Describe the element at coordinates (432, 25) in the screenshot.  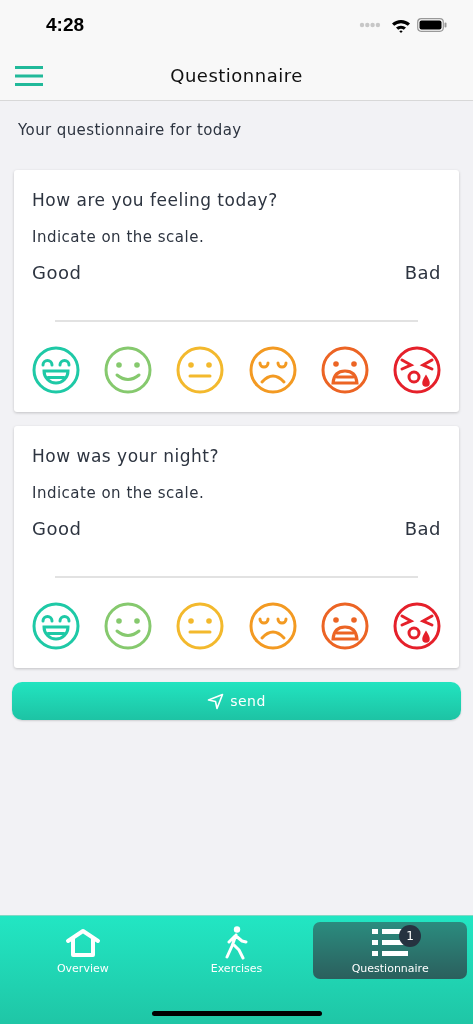
I see `battery-icon` at that location.